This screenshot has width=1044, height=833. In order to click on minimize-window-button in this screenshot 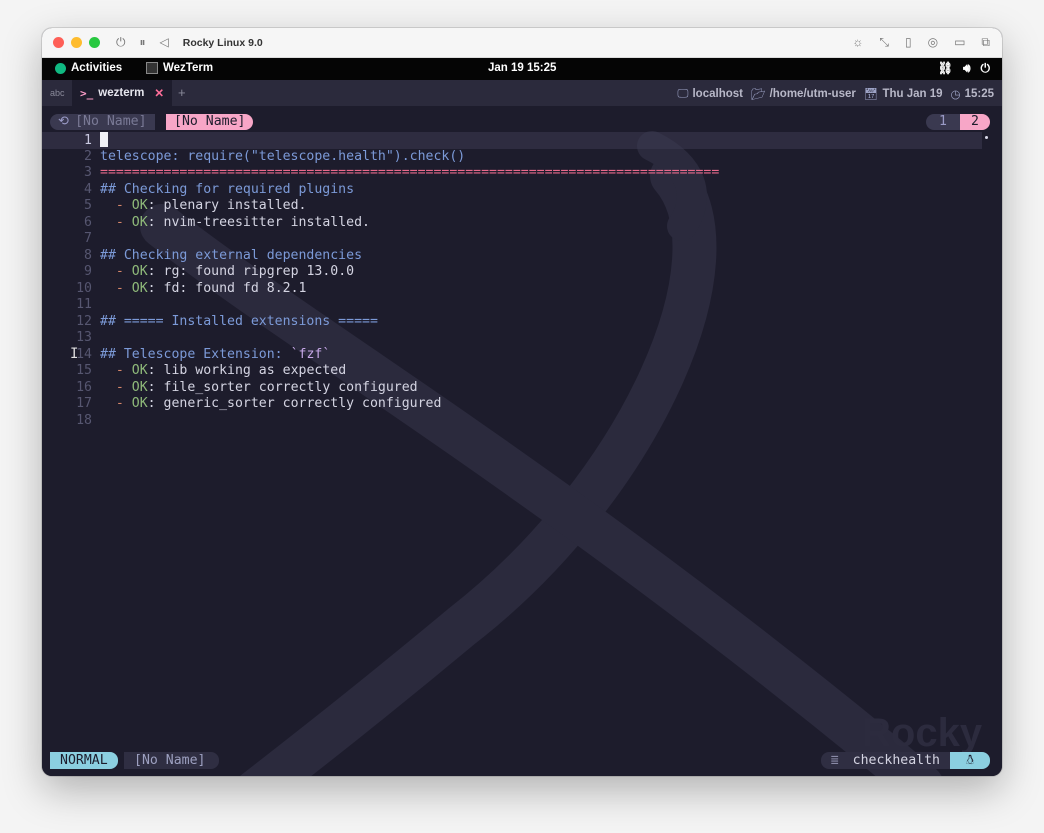, I will do `click(76, 42)`.